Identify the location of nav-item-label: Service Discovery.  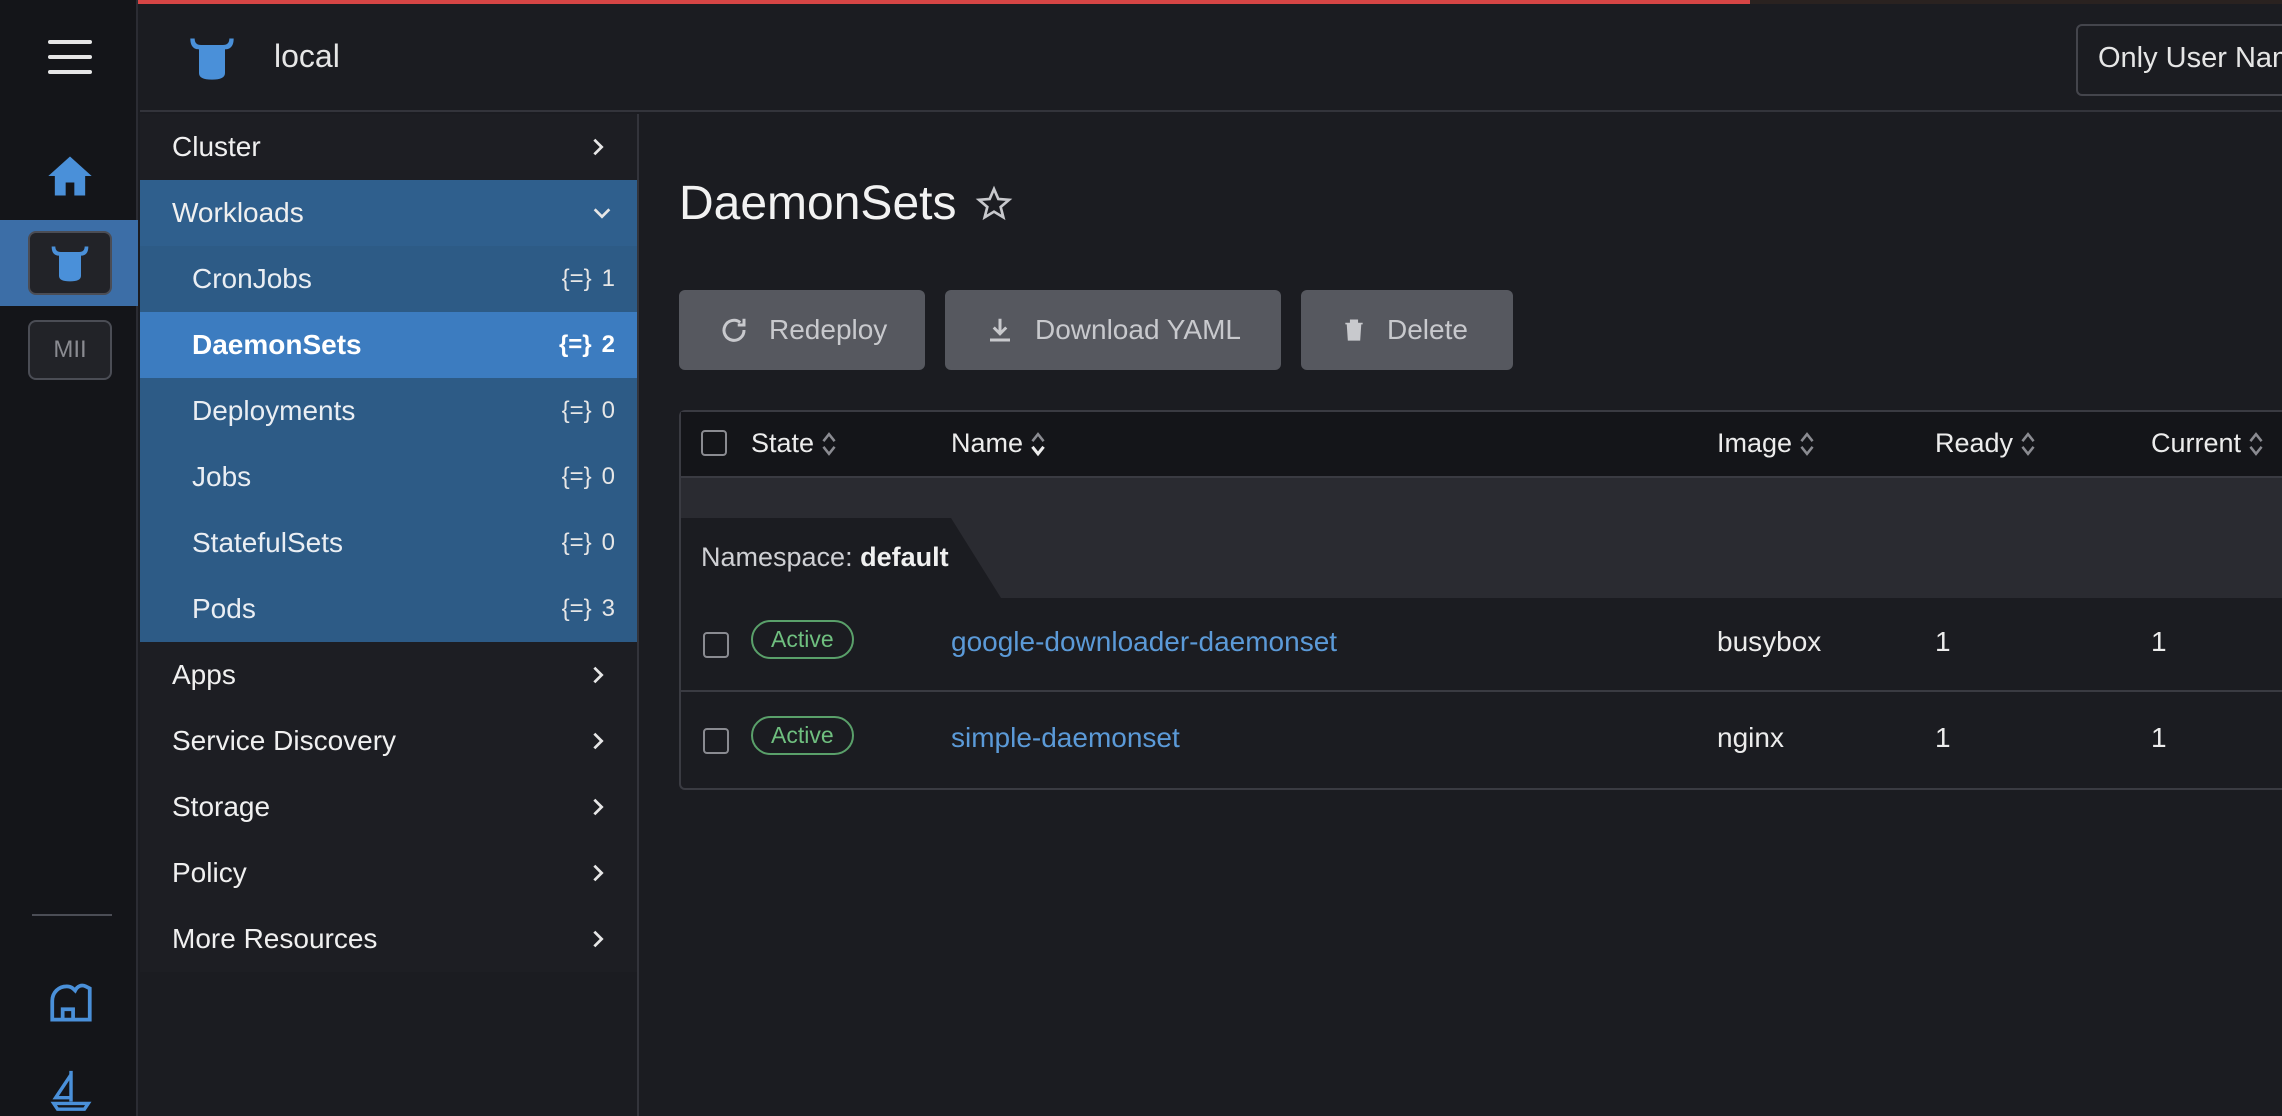
(284, 740).